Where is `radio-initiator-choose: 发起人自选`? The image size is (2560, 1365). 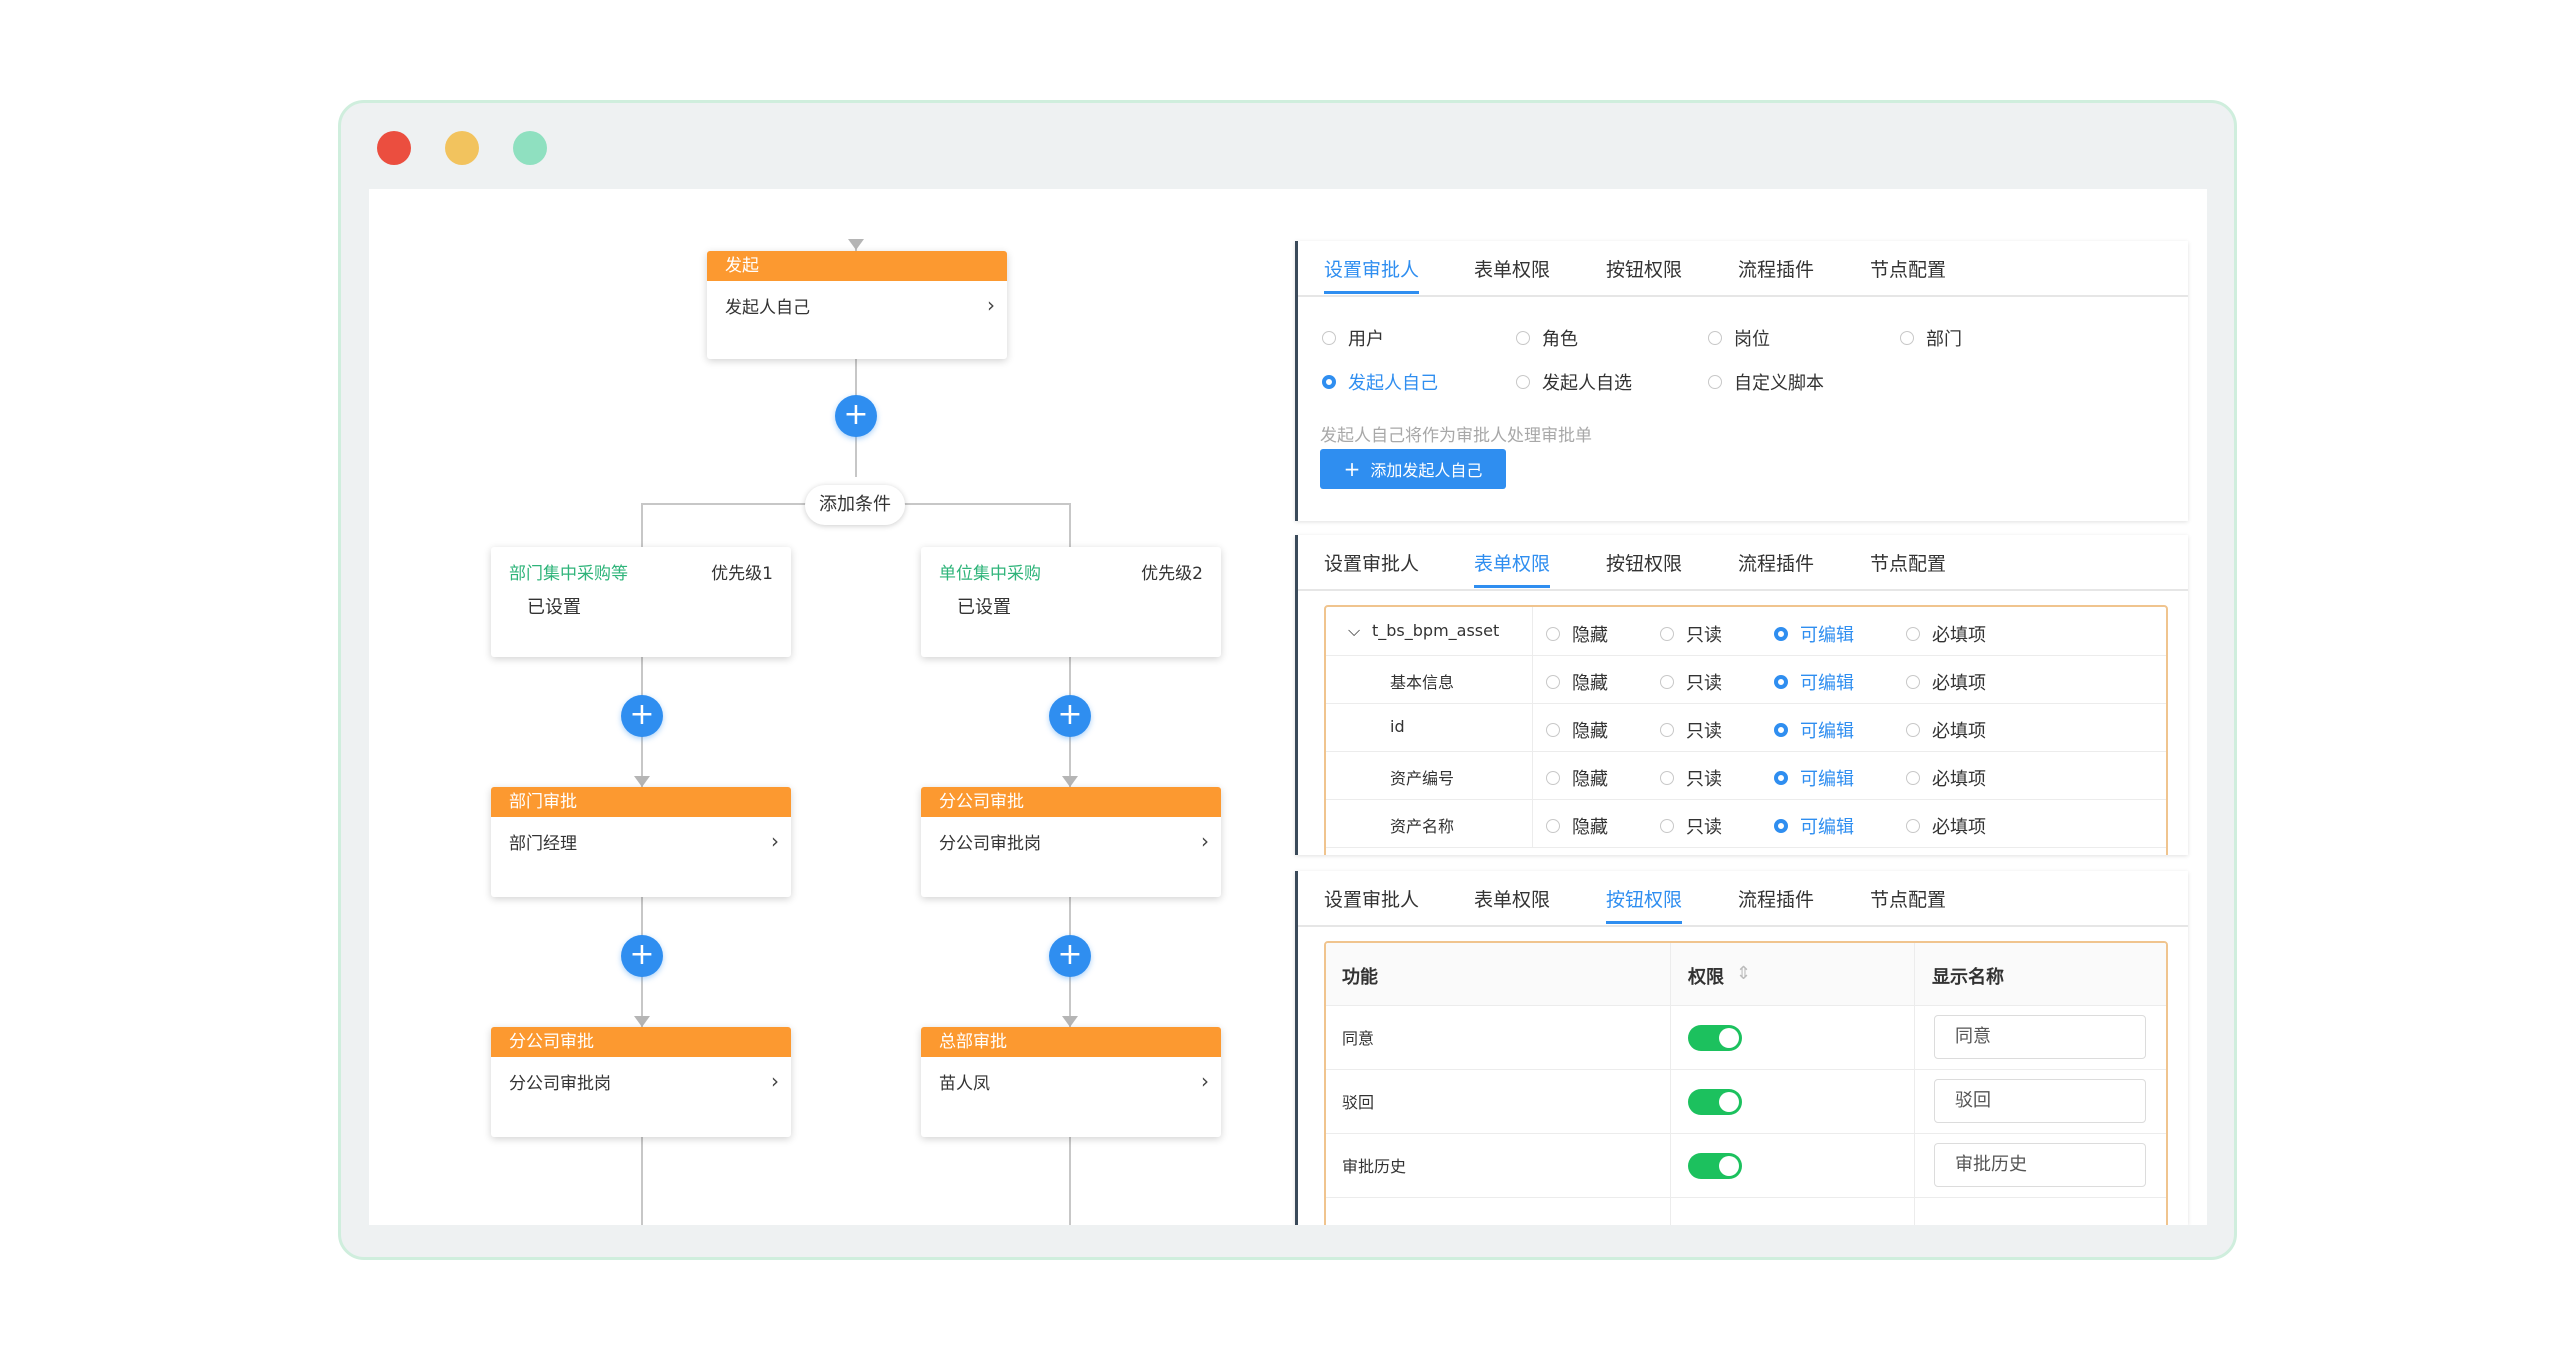
radio-initiator-choose: 发起人自选 is located at coordinates (1574, 382).